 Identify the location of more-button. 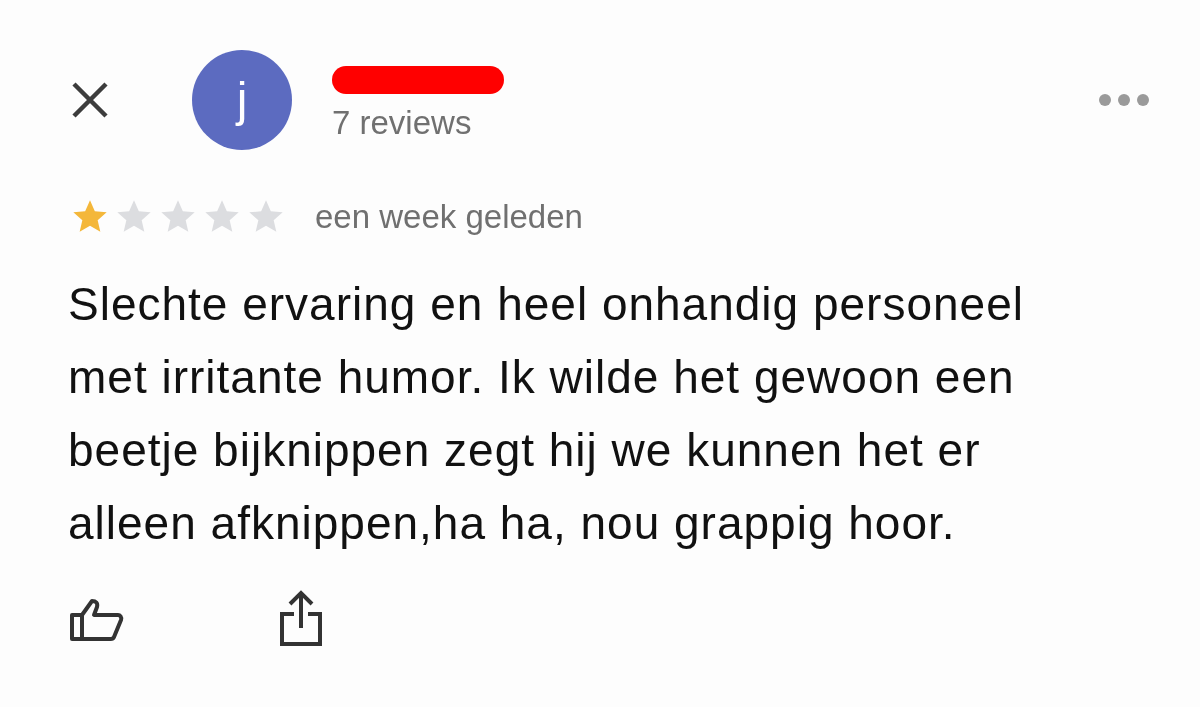
(1124, 100).